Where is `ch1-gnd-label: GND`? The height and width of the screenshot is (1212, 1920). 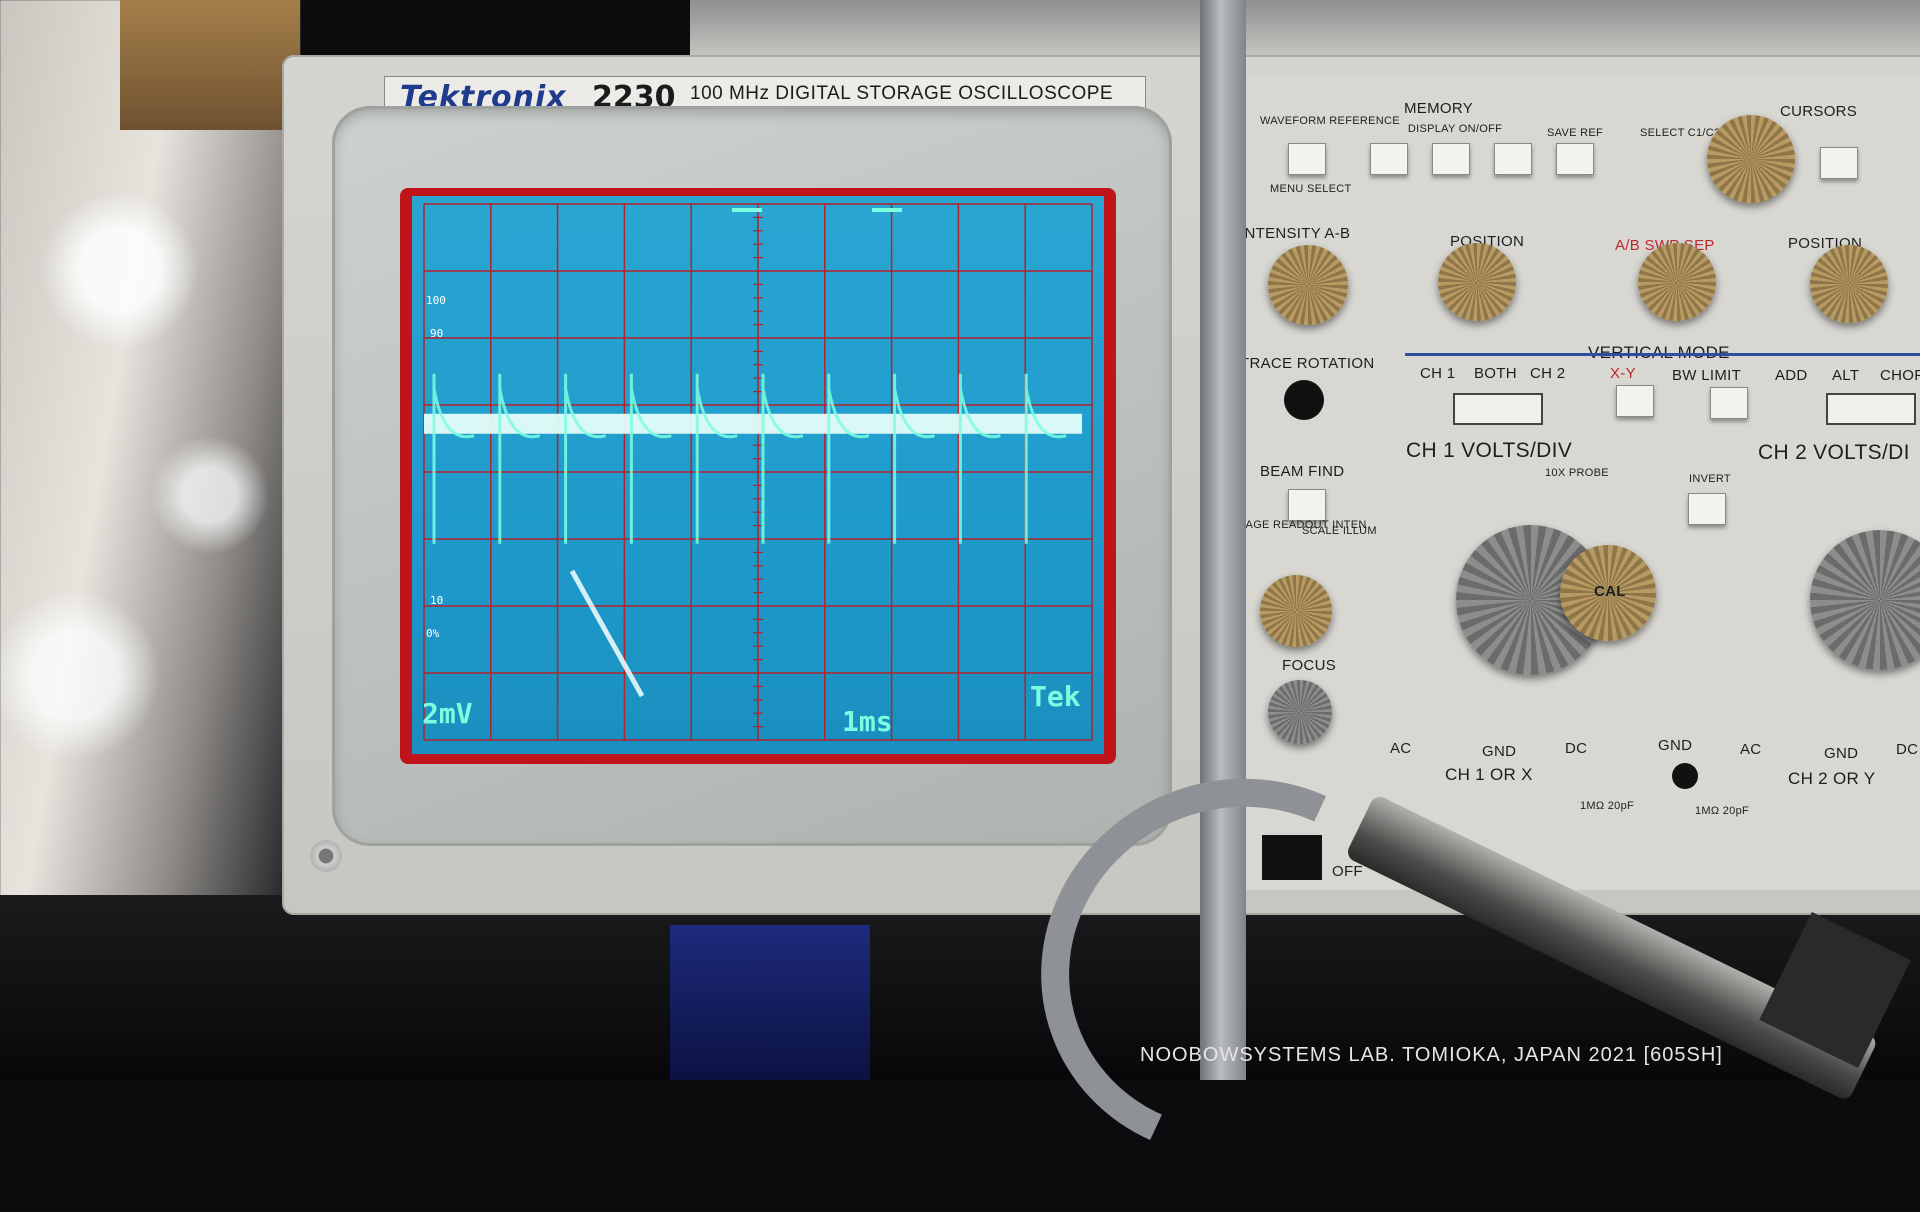 ch1-gnd-label: GND is located at coordinates (1499, 751).